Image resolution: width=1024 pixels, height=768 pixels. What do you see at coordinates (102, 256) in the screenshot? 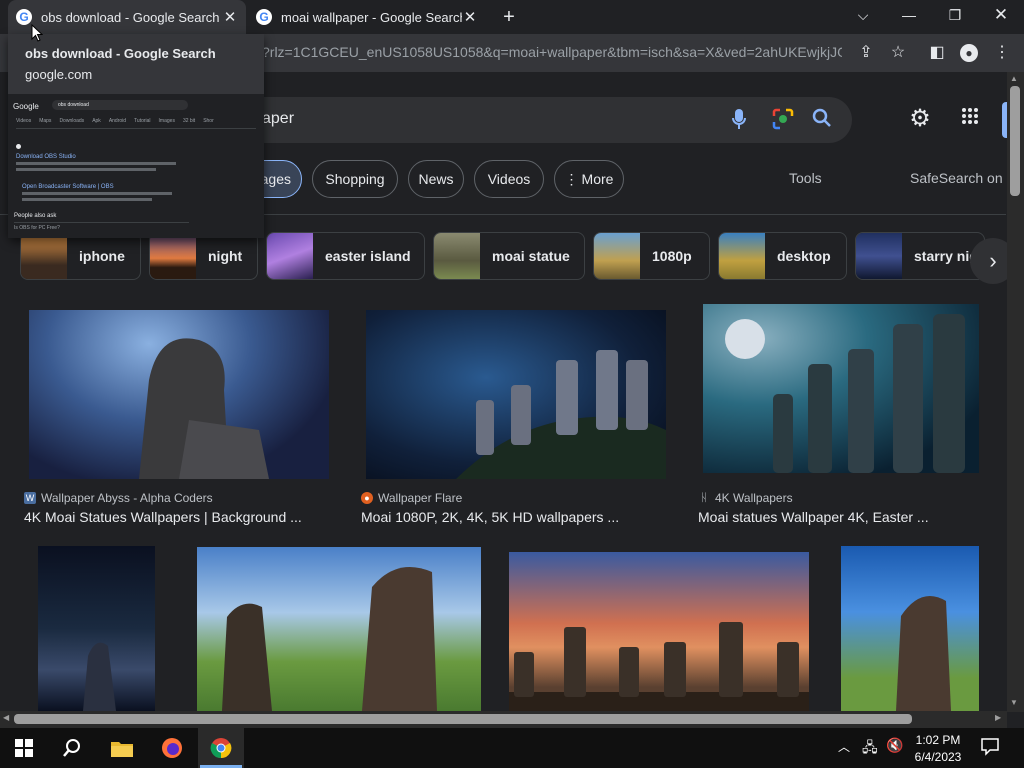
I see `chip-label: iphone` at bounding box center [102, 256].